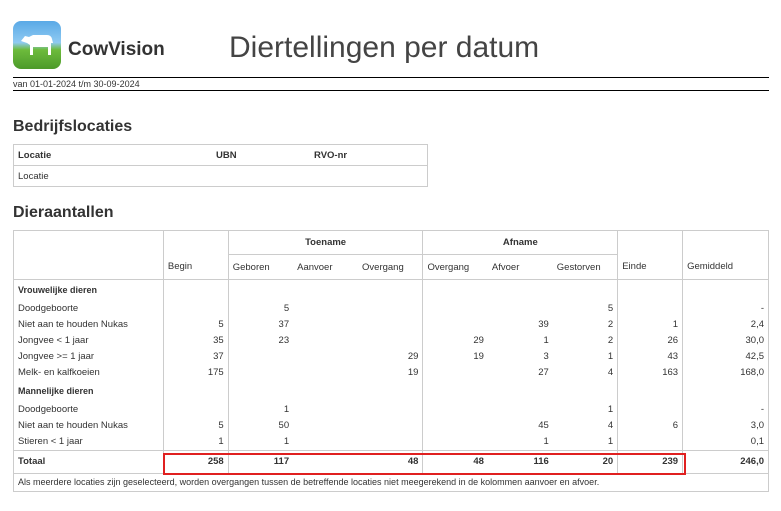 Image resolution: width=781 pixels, height=511 pixels. Describe the element at coordinates (543, 425) in the screenshot. I see `table-cell: 45` at that location.